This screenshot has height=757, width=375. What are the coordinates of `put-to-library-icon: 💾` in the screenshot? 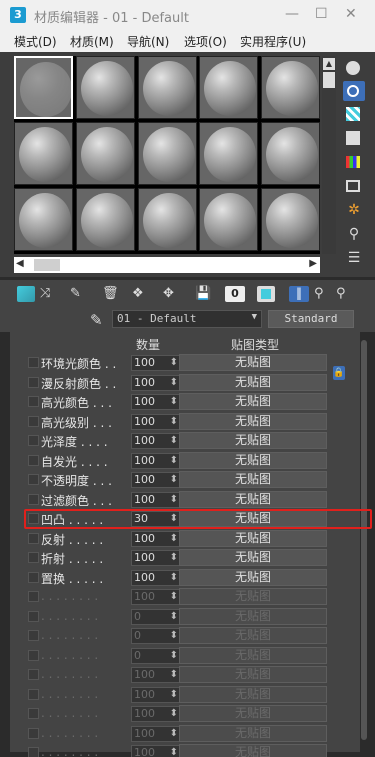 It's located at (204, 294).